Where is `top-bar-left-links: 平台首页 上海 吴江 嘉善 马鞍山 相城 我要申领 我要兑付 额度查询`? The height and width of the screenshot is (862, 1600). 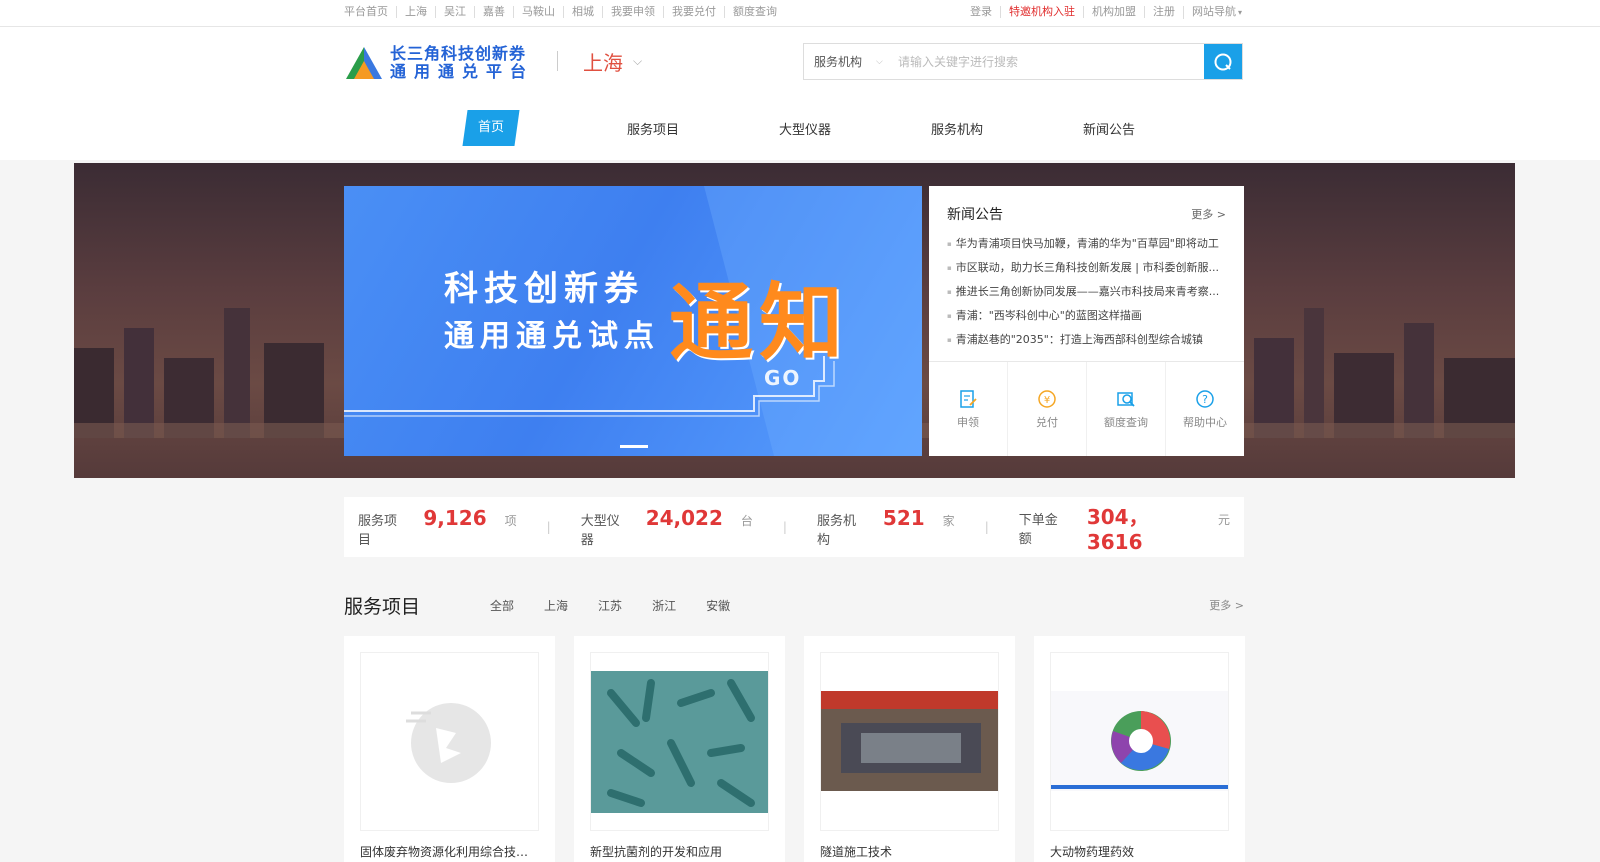
top-bar-left-links: 平台首页 上海 吴江 嘉善 马鞍山 相城 我要申领 我要兑付 额度查询 is located at coordinates (564, 12).